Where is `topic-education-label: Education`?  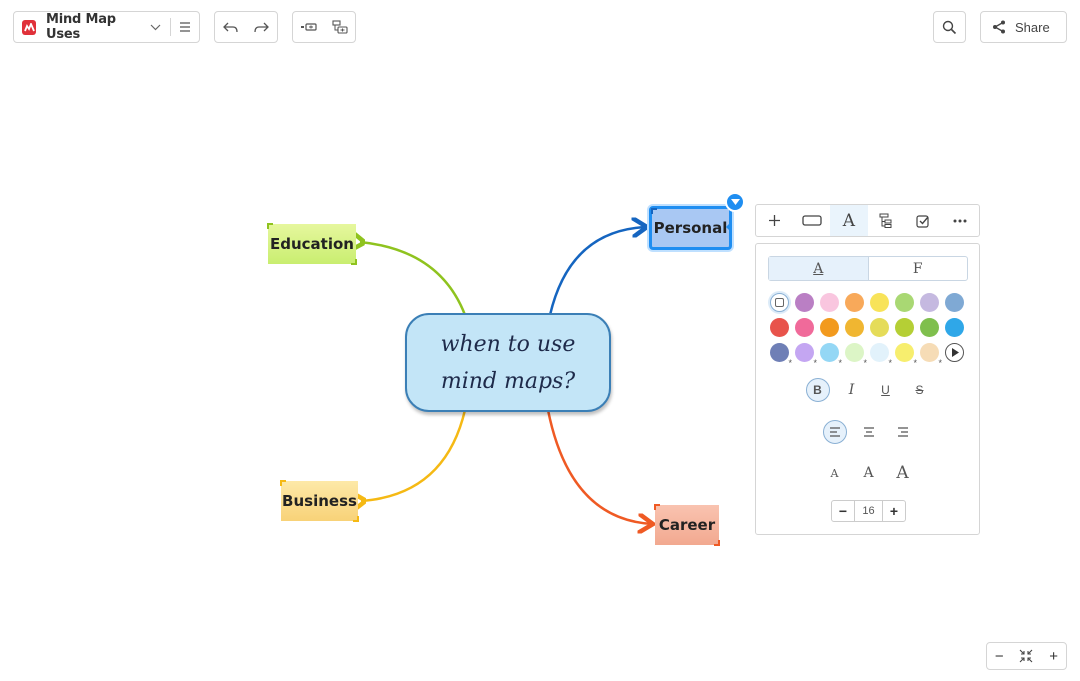 topic-education-label: Education is located at coordinates (312, 244).